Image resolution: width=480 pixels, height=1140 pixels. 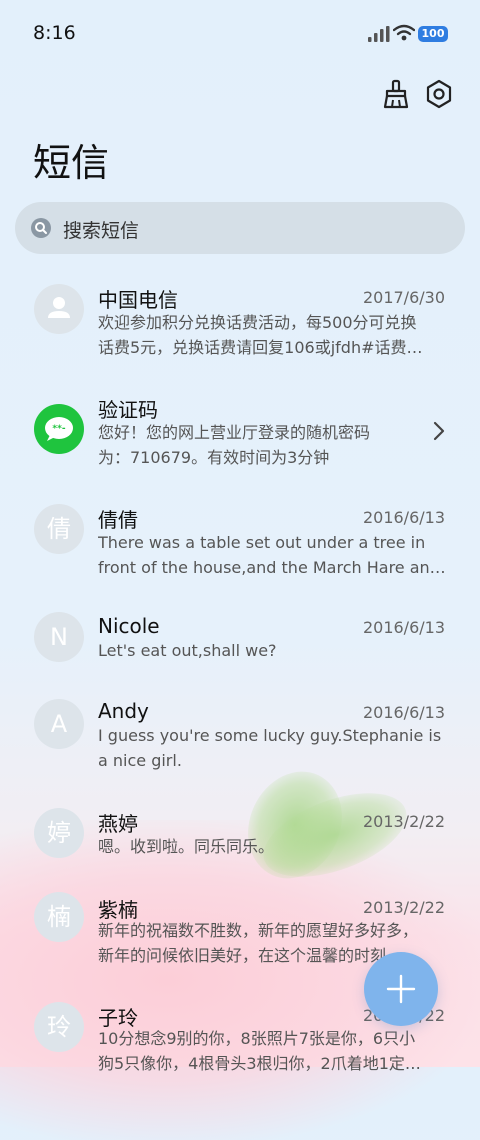 What do you see at coordinates (396, 94) in the screenshot?
I see `broom-icon` at bounding box center [396, 94].